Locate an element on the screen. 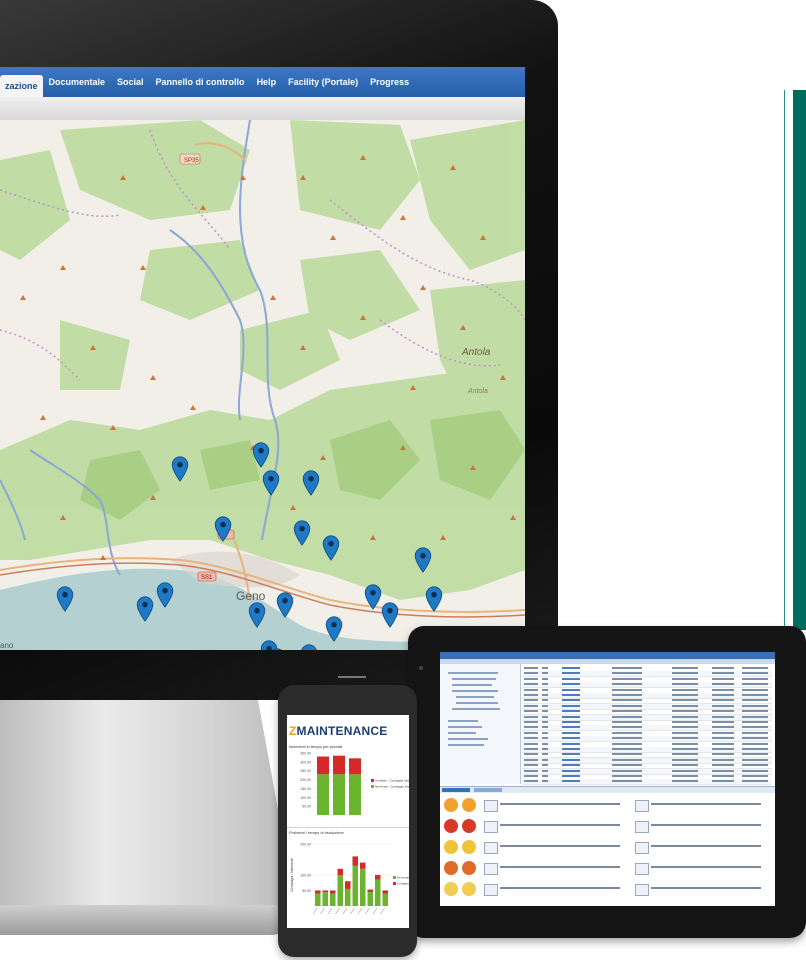  tablet-app-header is located at coordinates (607, 655).